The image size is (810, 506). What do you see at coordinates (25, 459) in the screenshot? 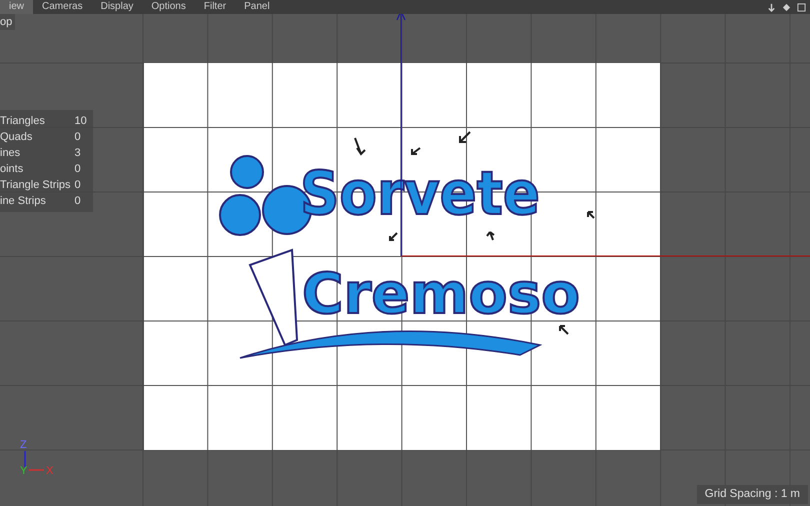
I see `z-axis-line` at bounding box center [25, 459].